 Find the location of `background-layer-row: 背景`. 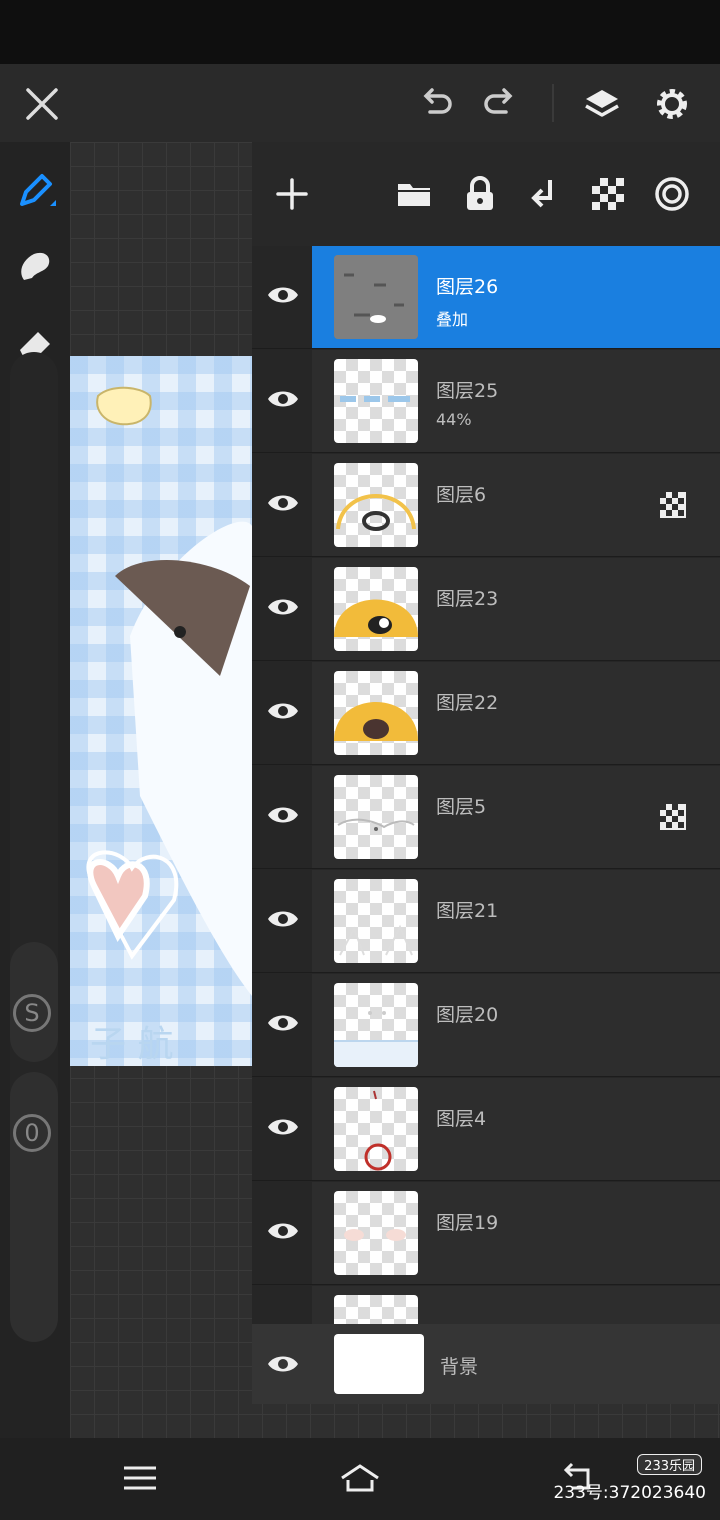

background-layer-row: 背景 is located at coordinates (486, 1364).